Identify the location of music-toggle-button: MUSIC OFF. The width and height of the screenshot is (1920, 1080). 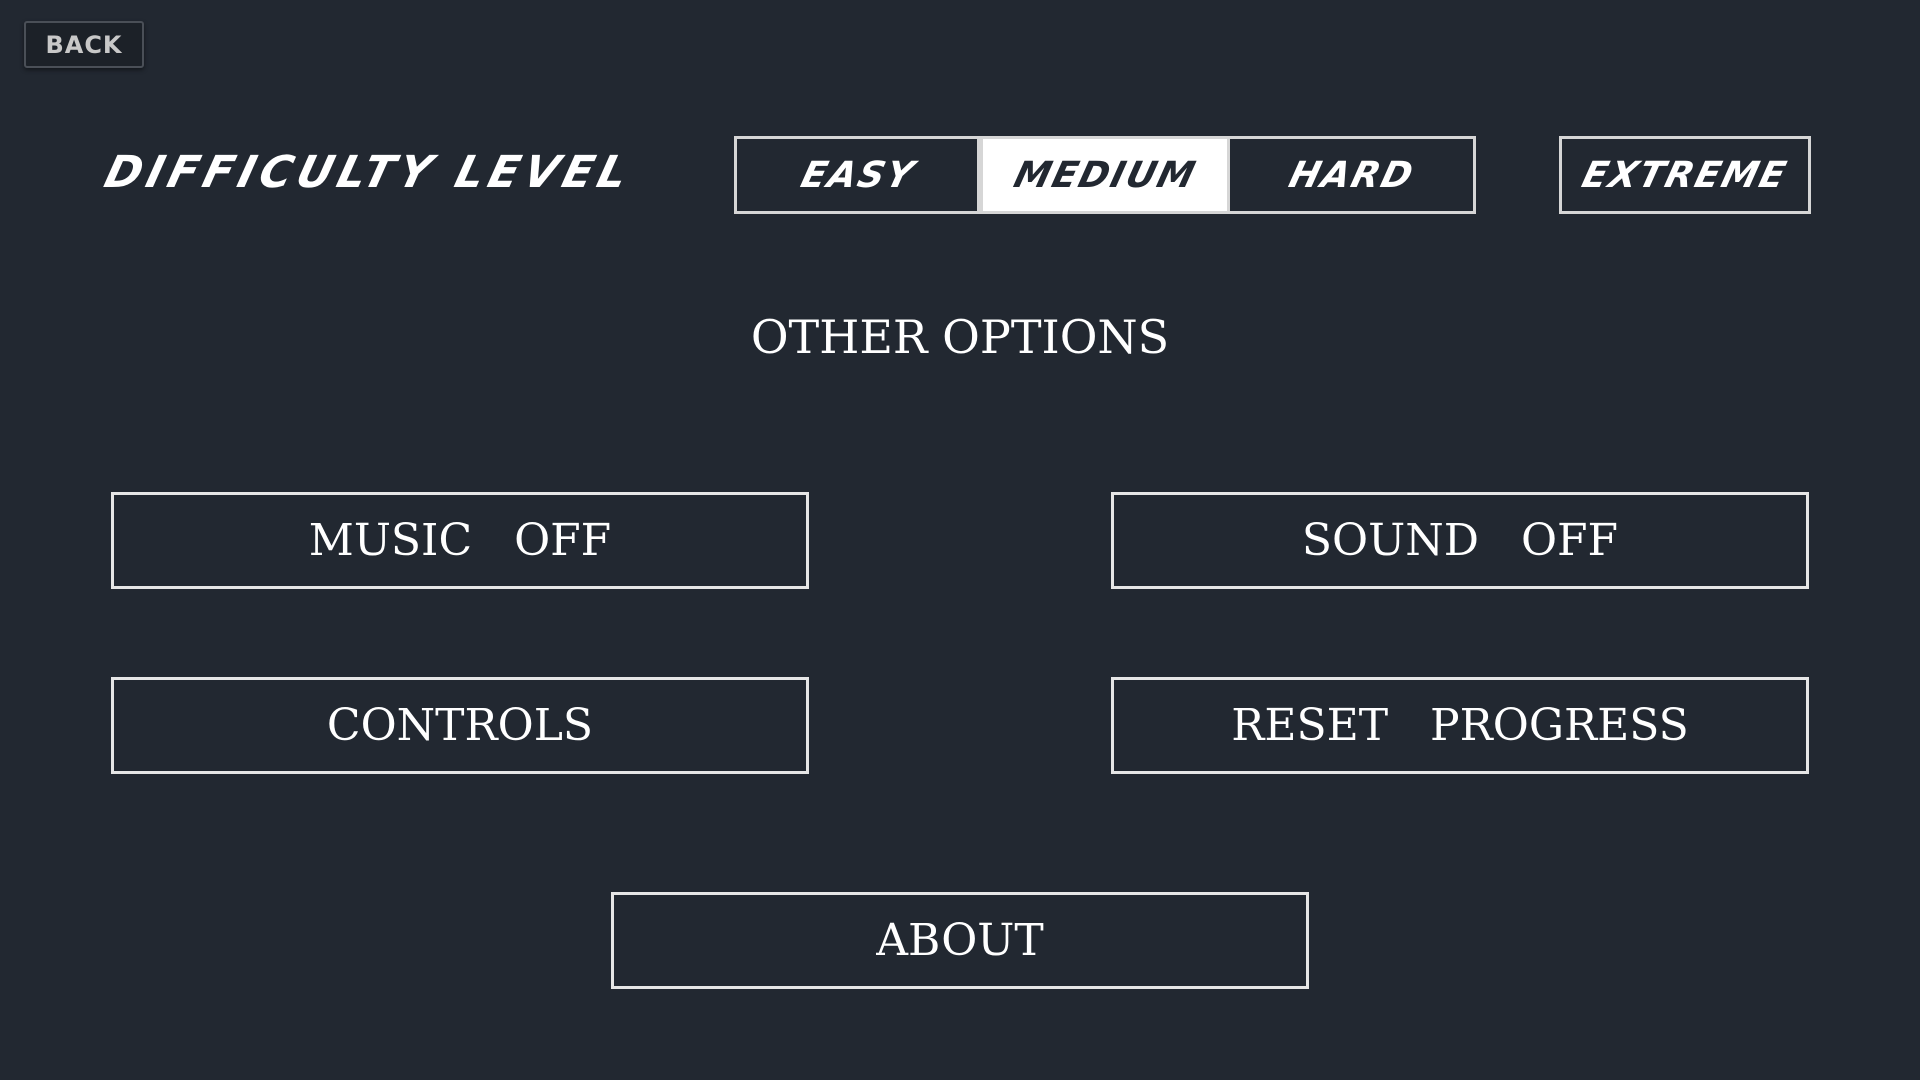
(460, 540).